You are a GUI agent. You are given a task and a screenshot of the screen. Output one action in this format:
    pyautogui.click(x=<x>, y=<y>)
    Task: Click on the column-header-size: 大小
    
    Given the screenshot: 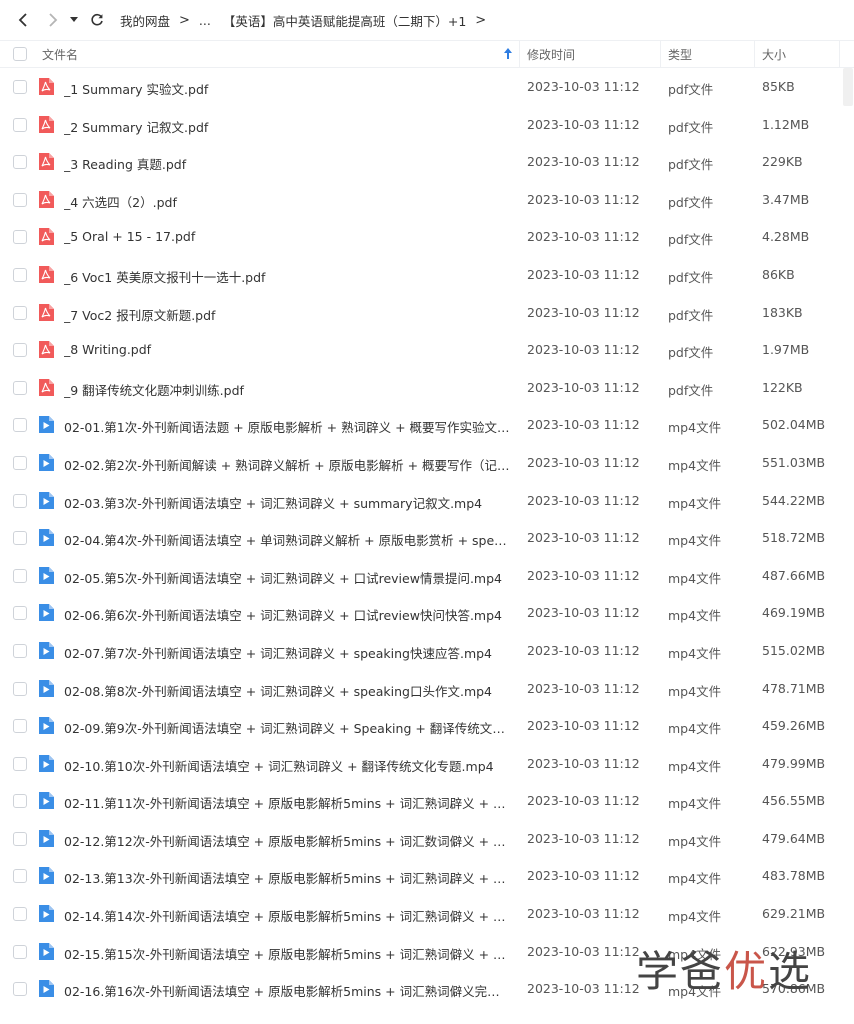 What is the action you would take?
    pyautogui.click(x=774, y=54)
    